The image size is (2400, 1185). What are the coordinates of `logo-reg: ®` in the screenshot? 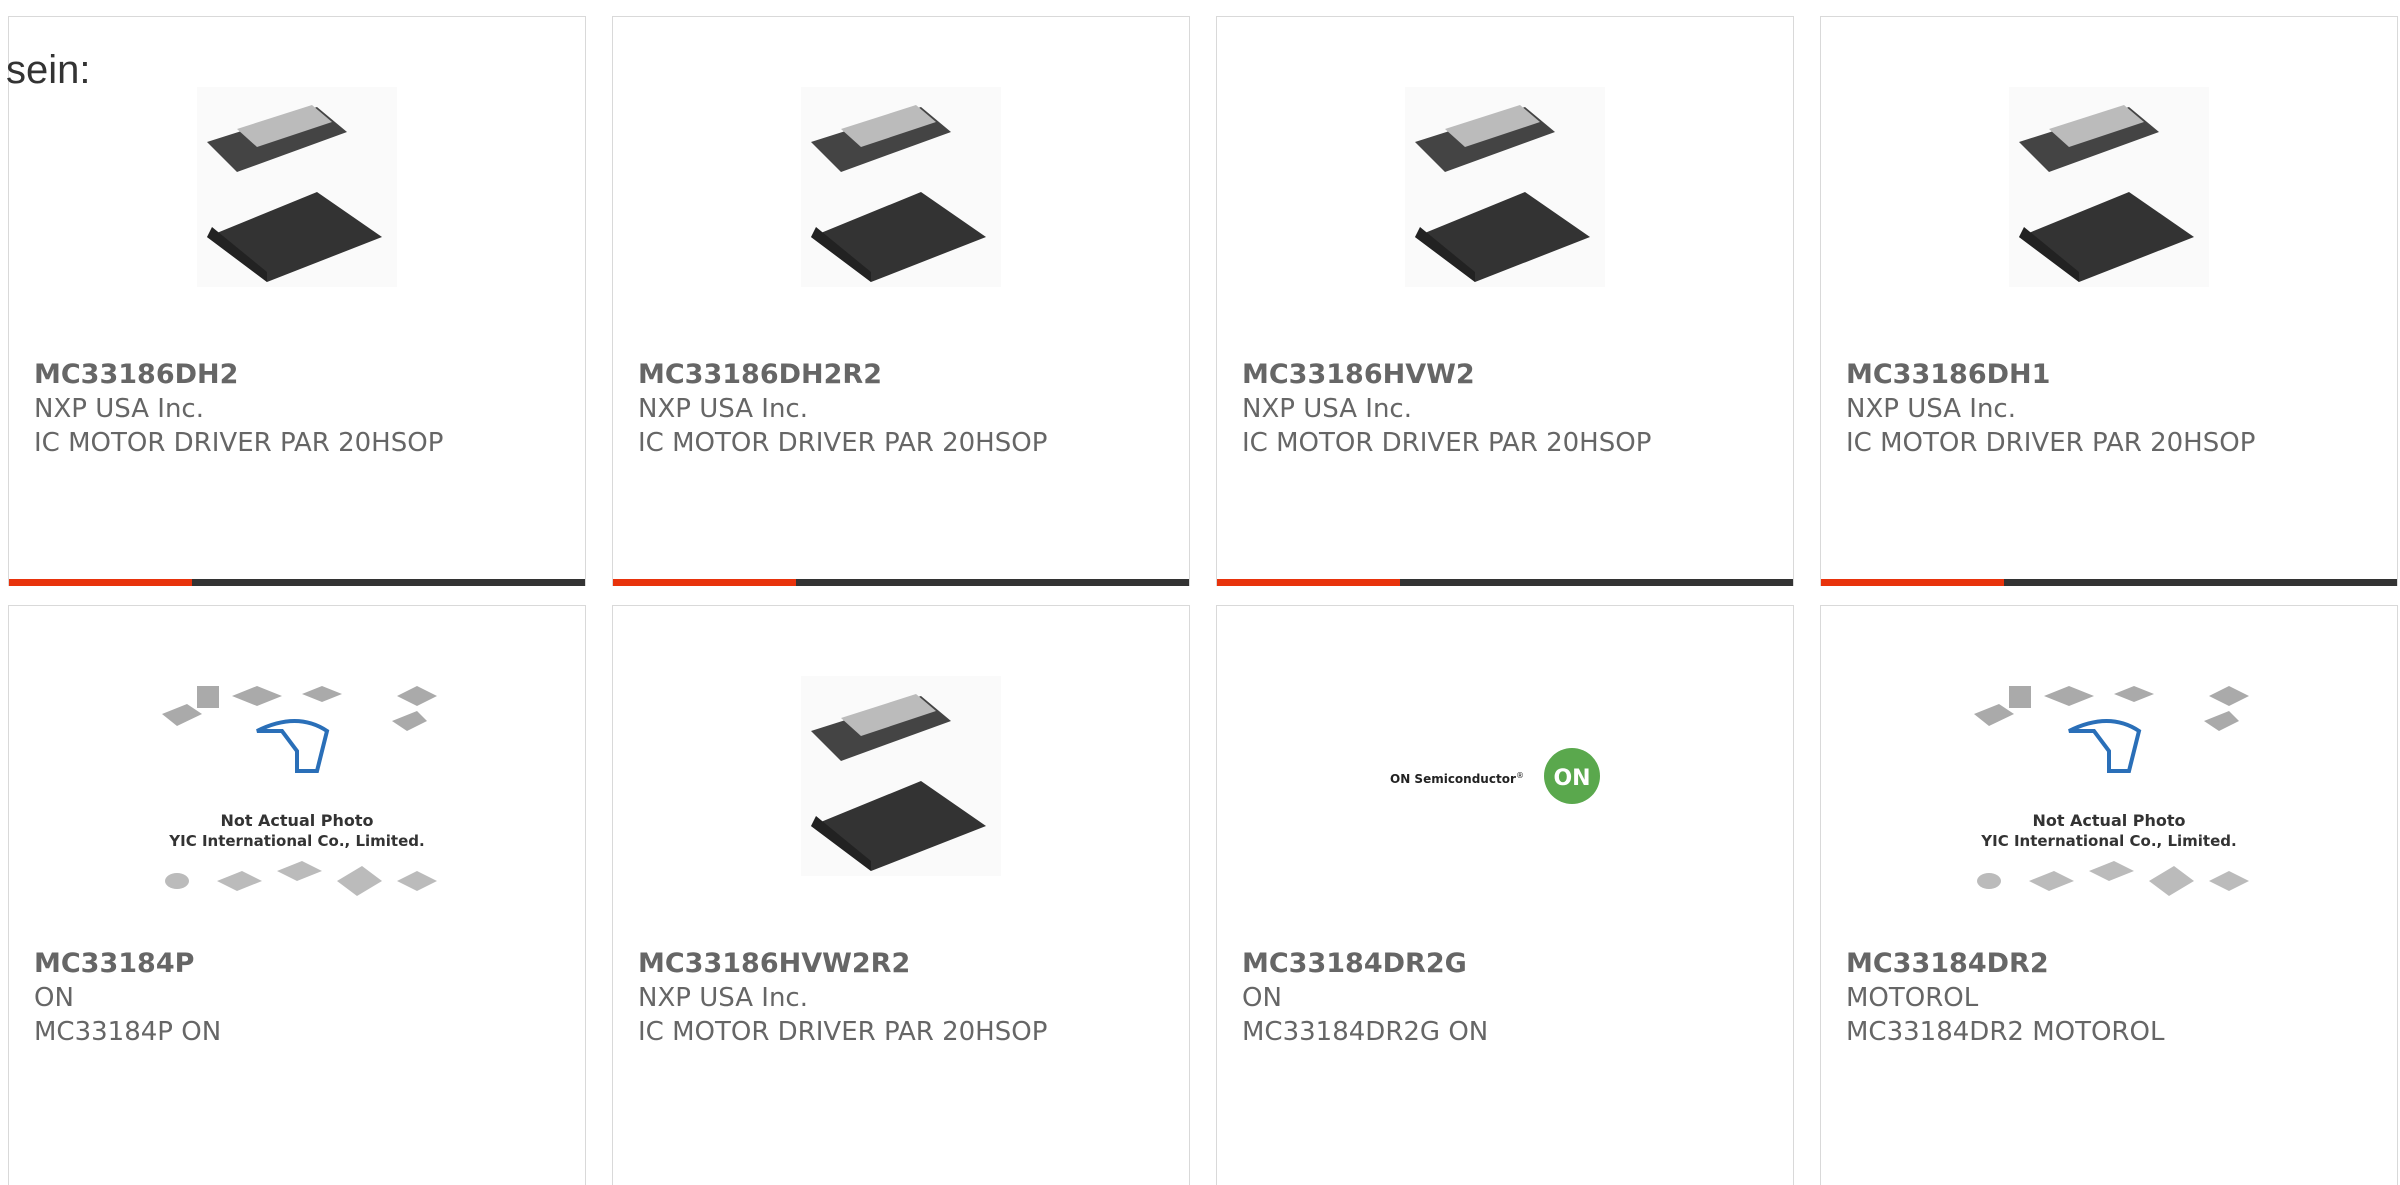 It's located at (1520, 775).